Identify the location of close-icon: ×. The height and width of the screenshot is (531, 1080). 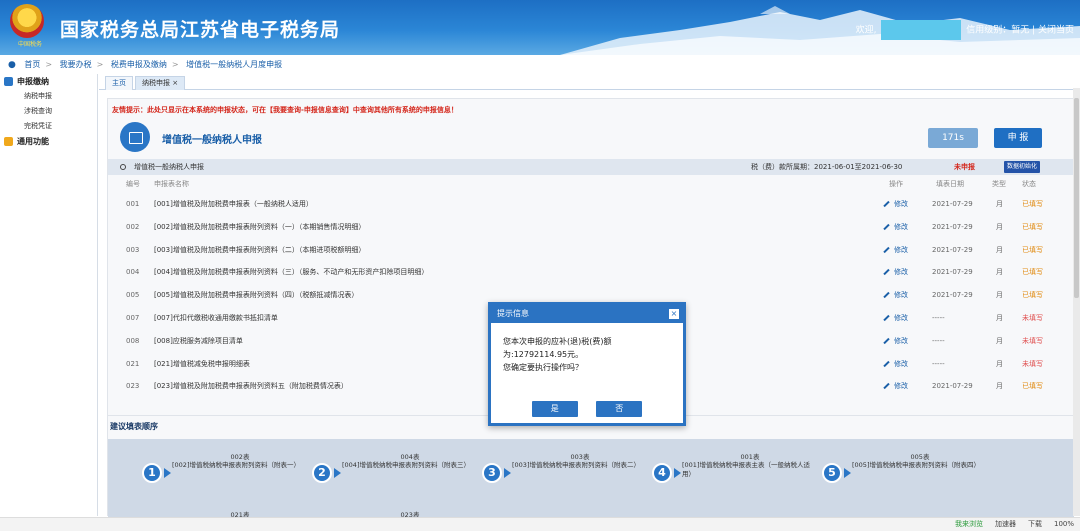
(674, 314).